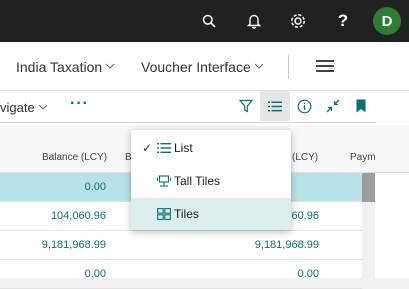 The height and width of the screenshot is (289, 409). I want to click on tiles-icon, so click(164, 214).